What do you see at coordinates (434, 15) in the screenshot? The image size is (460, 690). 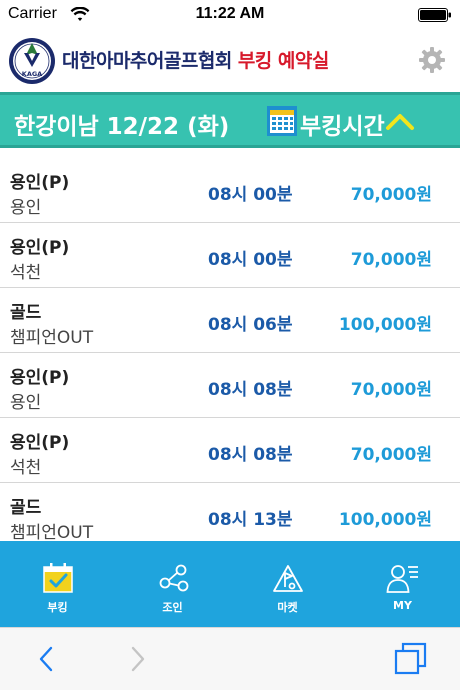 I see `battery-icon` at bounding box center [434, 15].